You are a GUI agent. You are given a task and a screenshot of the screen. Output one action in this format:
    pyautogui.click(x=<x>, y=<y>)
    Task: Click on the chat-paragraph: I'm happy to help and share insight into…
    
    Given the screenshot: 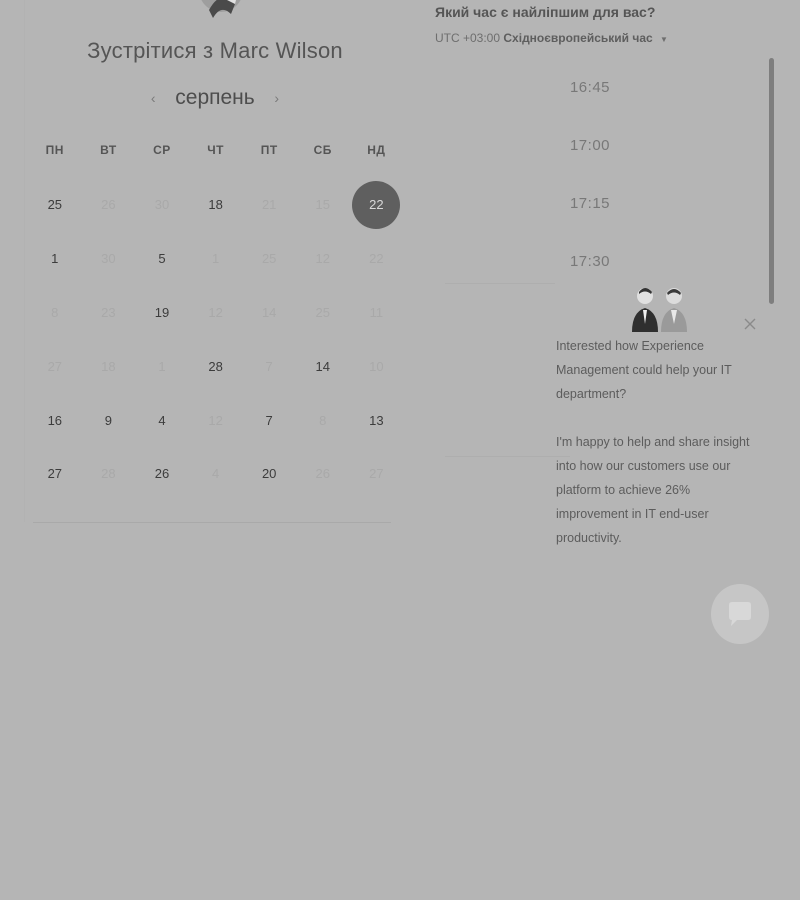 What is the action you would take?
    pyautogui.click(x=653, y=490)
    